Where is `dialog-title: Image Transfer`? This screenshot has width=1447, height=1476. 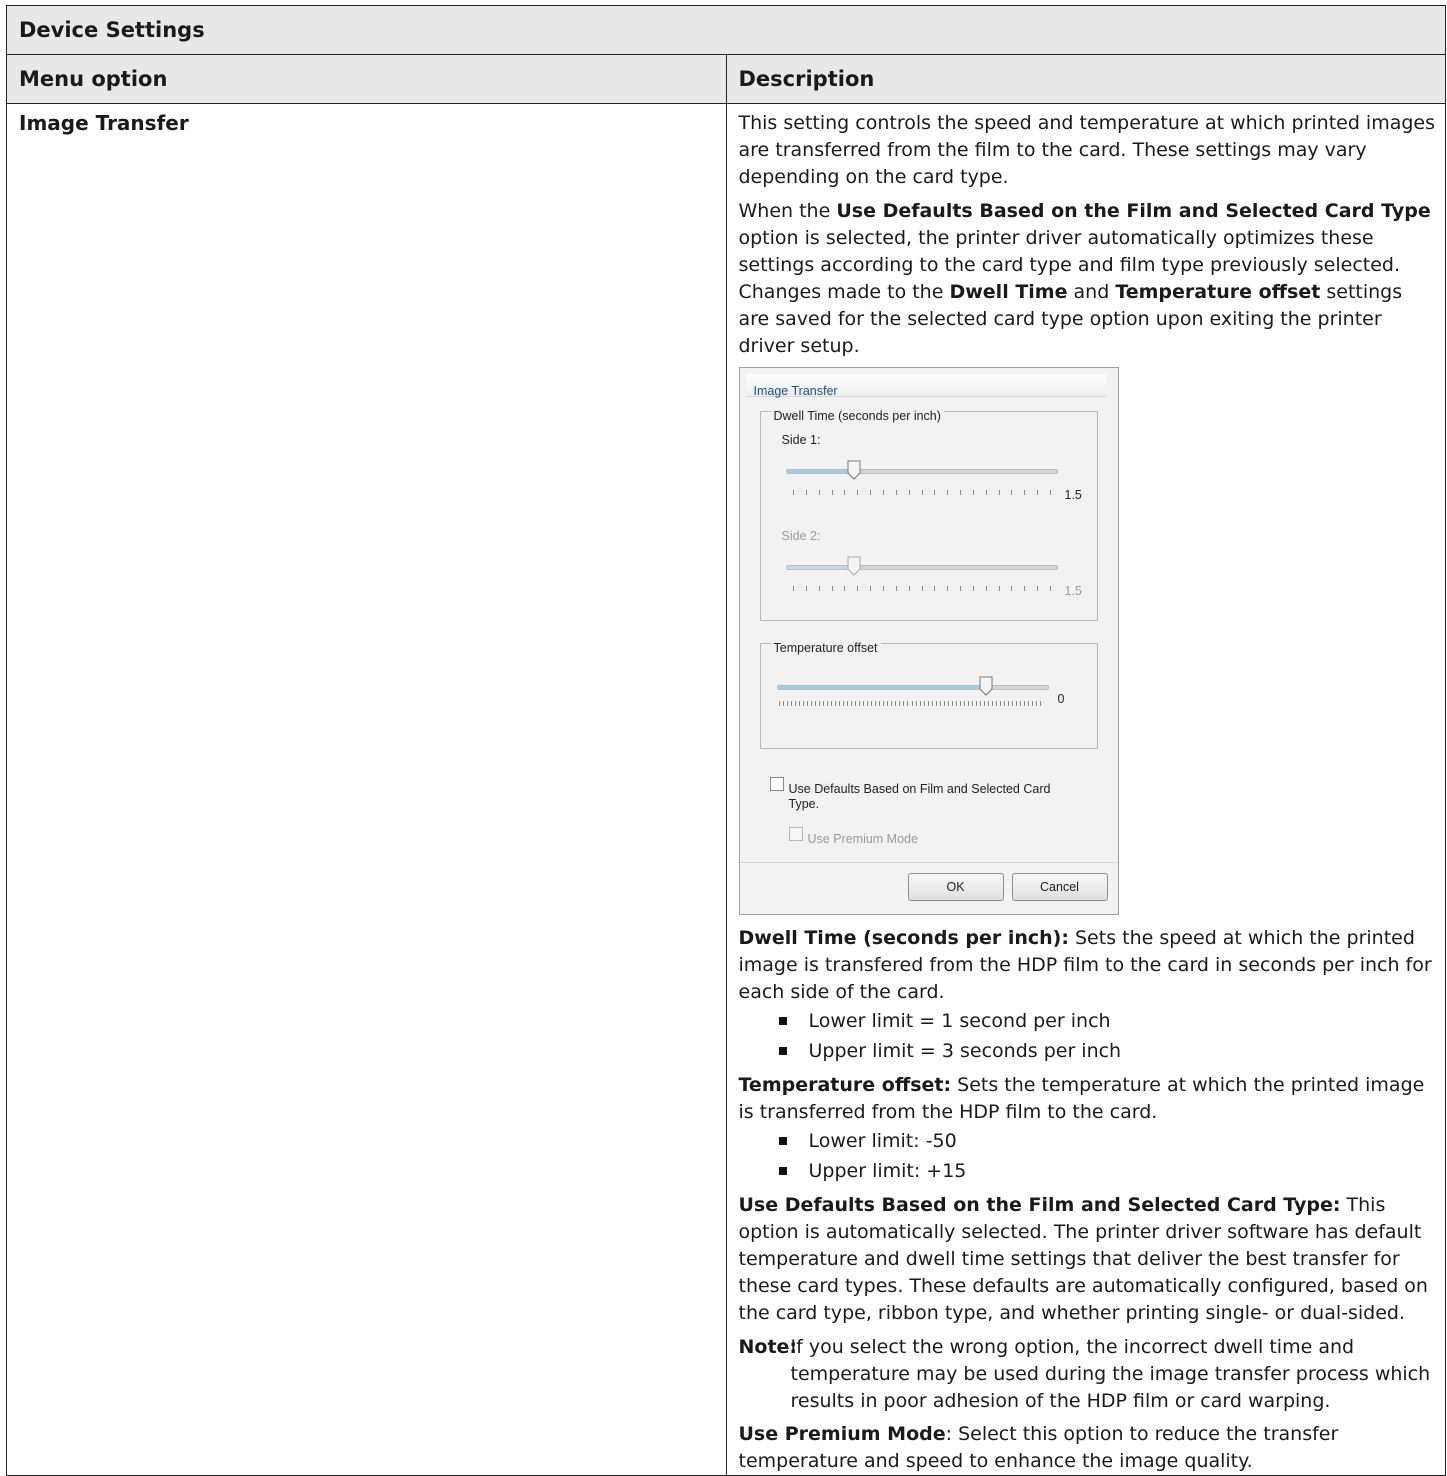
dialog-title: Image Transfer is located at coordinates (795, 391).